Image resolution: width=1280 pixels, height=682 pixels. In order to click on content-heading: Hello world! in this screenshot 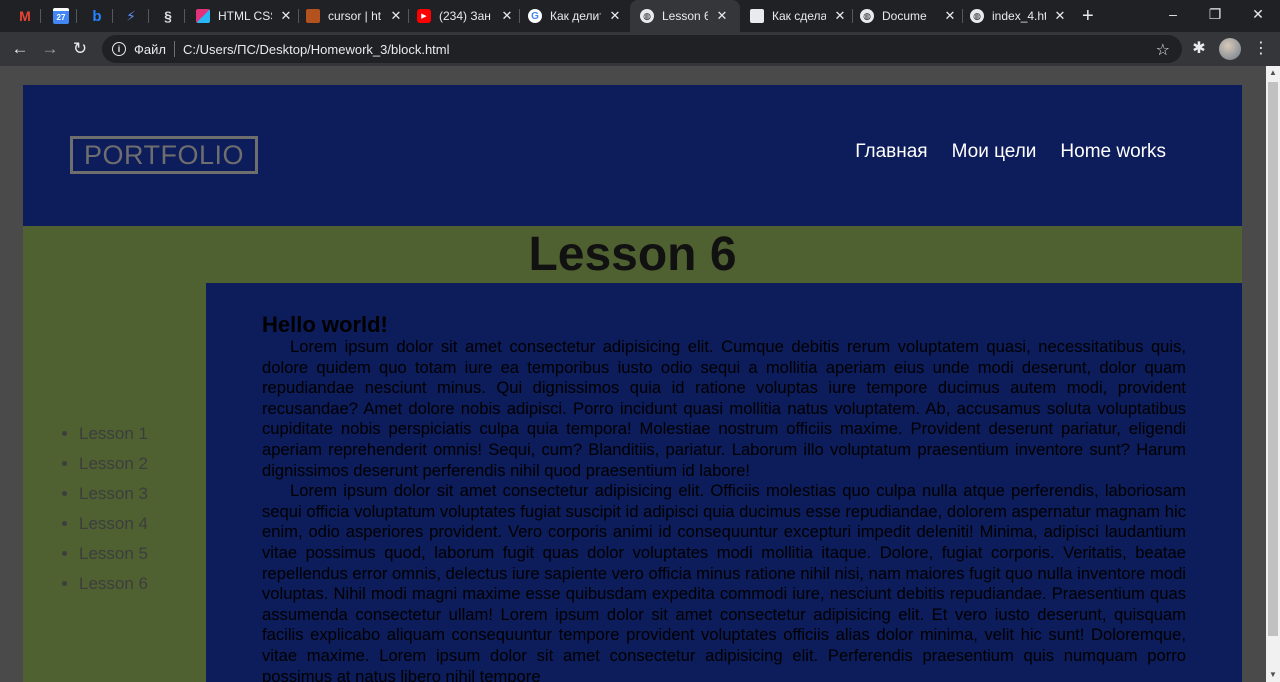, I will do `click(325, 324)`.